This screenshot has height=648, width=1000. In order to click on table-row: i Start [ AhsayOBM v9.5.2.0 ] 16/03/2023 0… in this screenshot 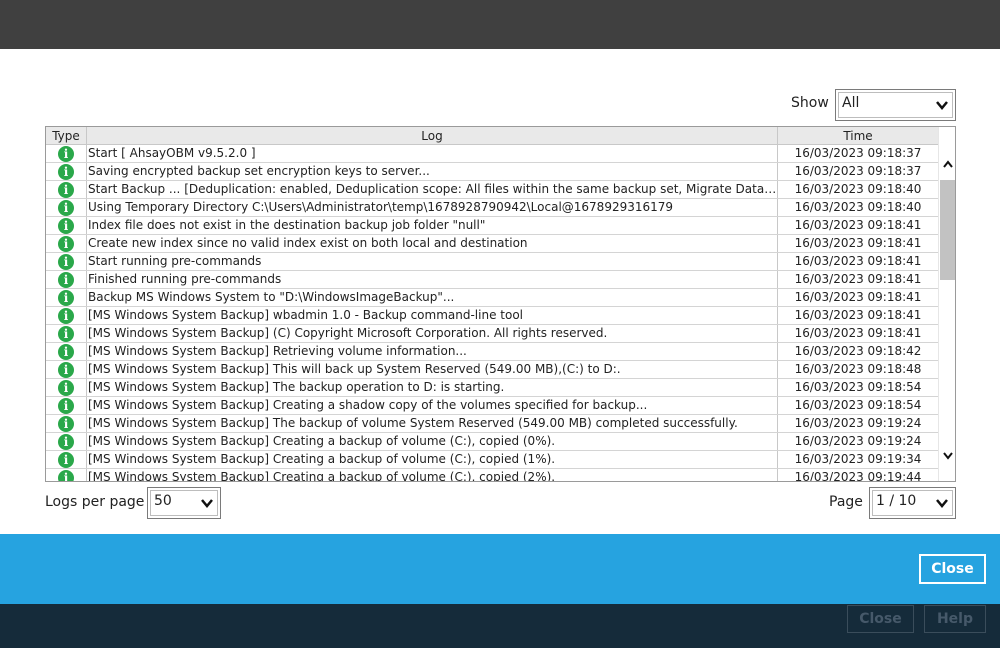, I will do `click(492, 154)`.